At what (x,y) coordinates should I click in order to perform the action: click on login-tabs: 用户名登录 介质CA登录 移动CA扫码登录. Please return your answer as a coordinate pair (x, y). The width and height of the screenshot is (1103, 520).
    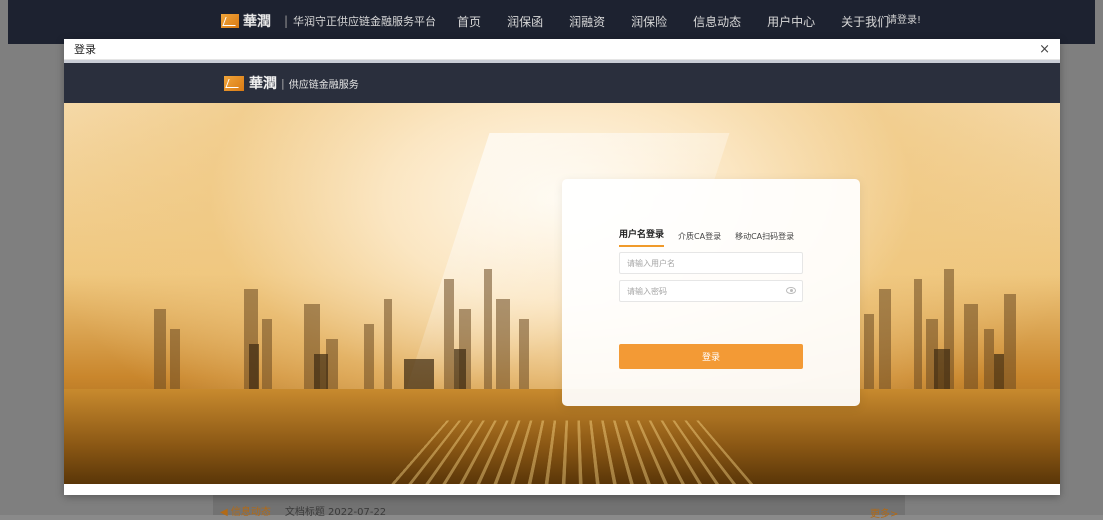
    Looking at the image, I should click on (706, 237).